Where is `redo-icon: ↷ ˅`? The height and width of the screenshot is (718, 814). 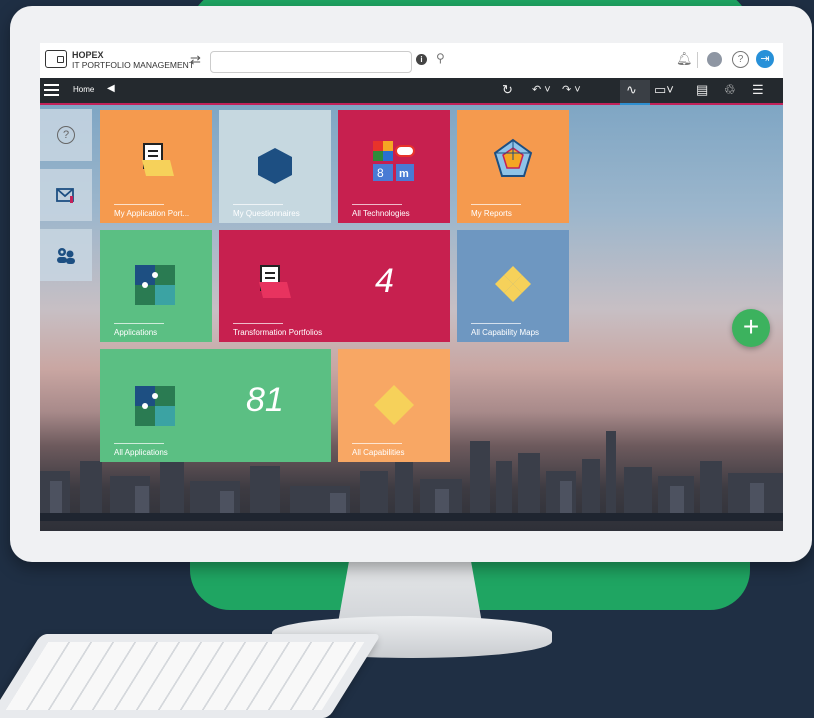 redo-icon: ↷ ˅ is located at coordinates (571, 89).